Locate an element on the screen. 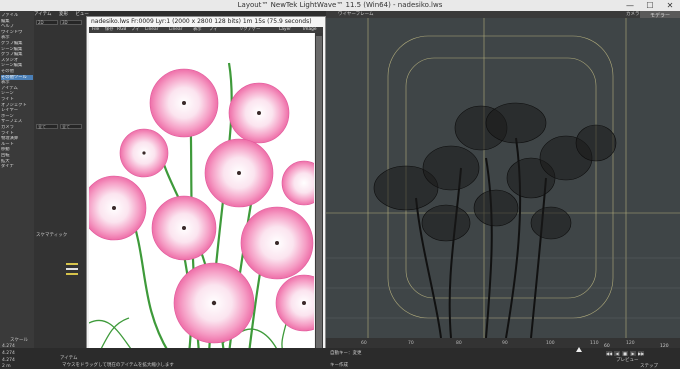 Image resolution: width=680 pixels, height=369 pixels. mid-field-2: 3D is located at coordinates (71, 22).